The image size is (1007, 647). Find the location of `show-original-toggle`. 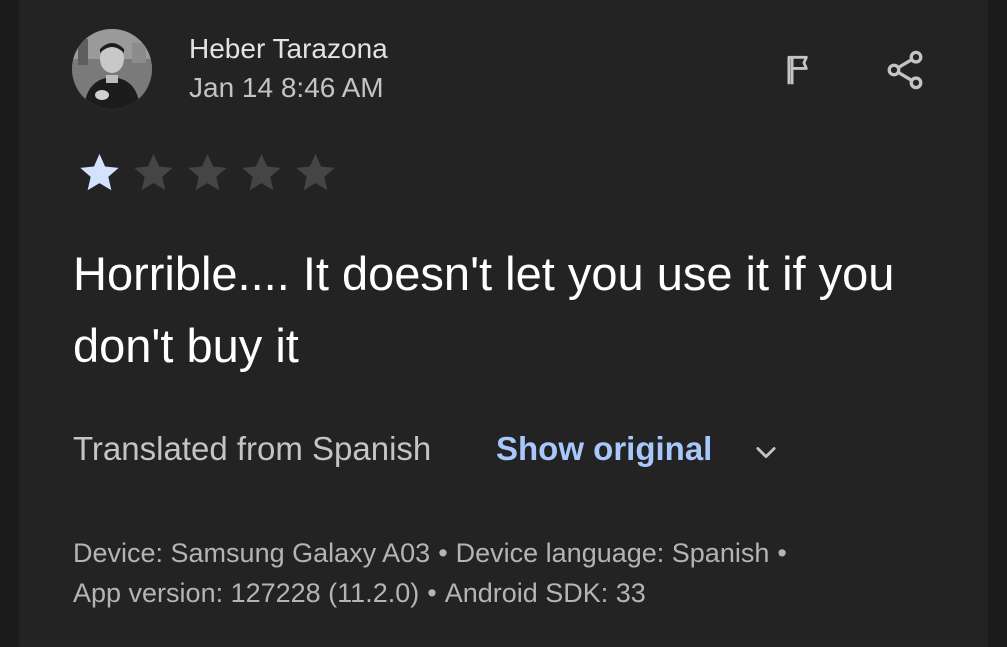

show-original-toggle is located at coordinates (766, 452).